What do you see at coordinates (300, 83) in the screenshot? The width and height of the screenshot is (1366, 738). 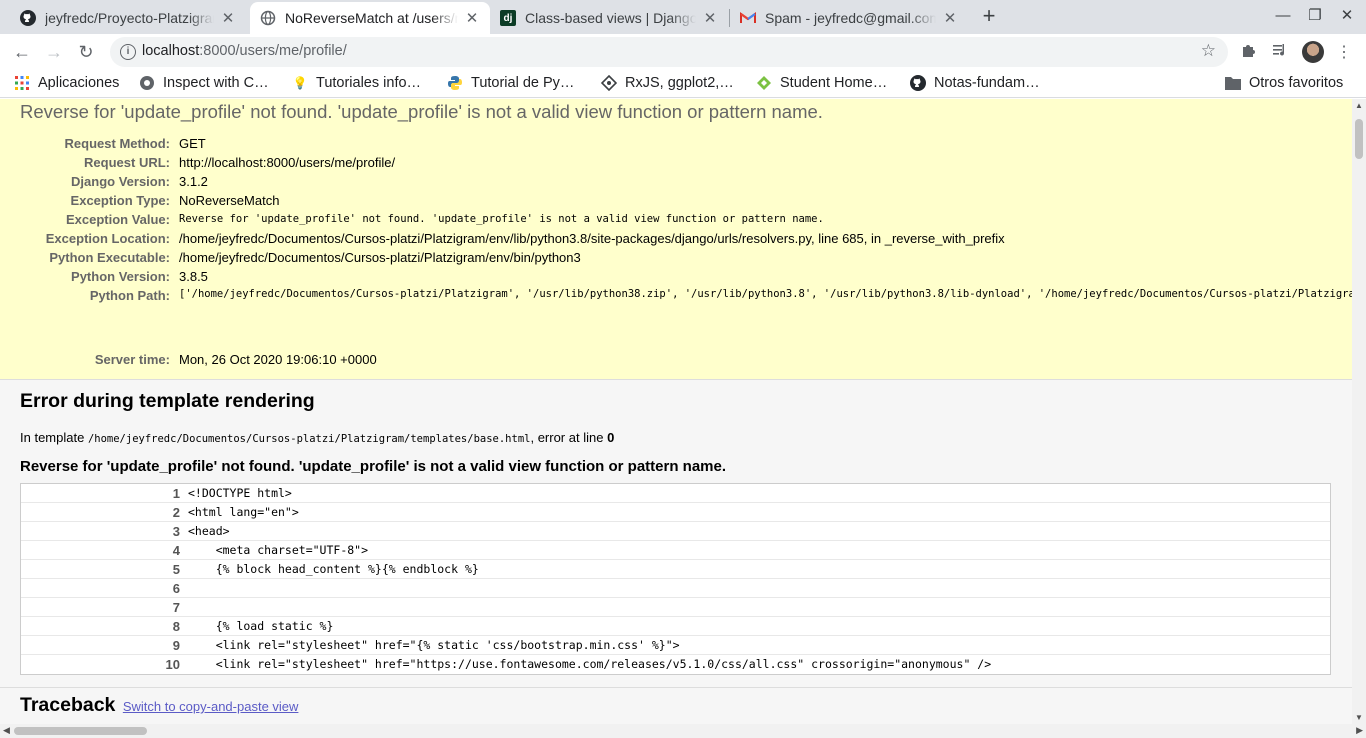 I see `bulb-icon: 💡` at bounding box center [300, 83].